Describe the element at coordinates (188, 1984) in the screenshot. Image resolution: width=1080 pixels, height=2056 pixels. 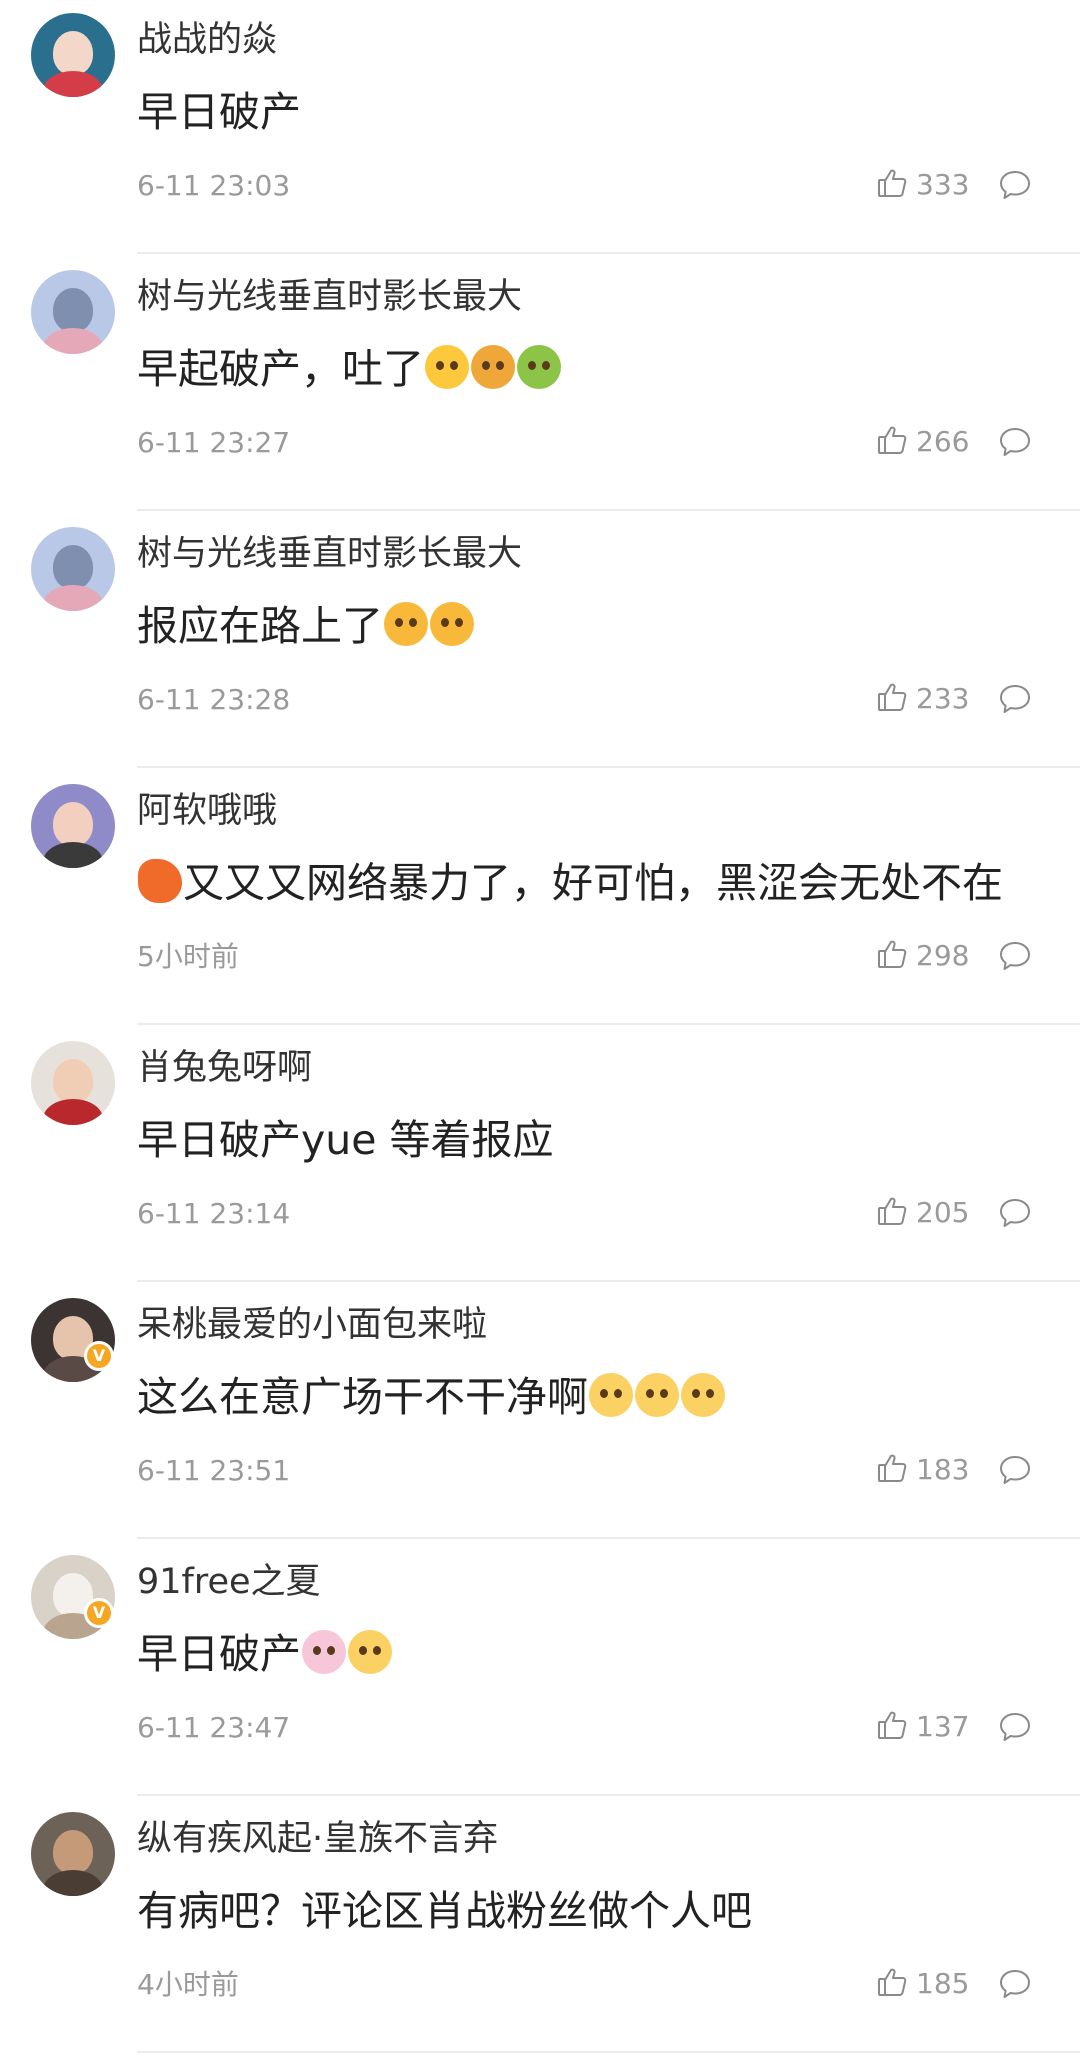
I see `comment-time: 4小时前` at that location.